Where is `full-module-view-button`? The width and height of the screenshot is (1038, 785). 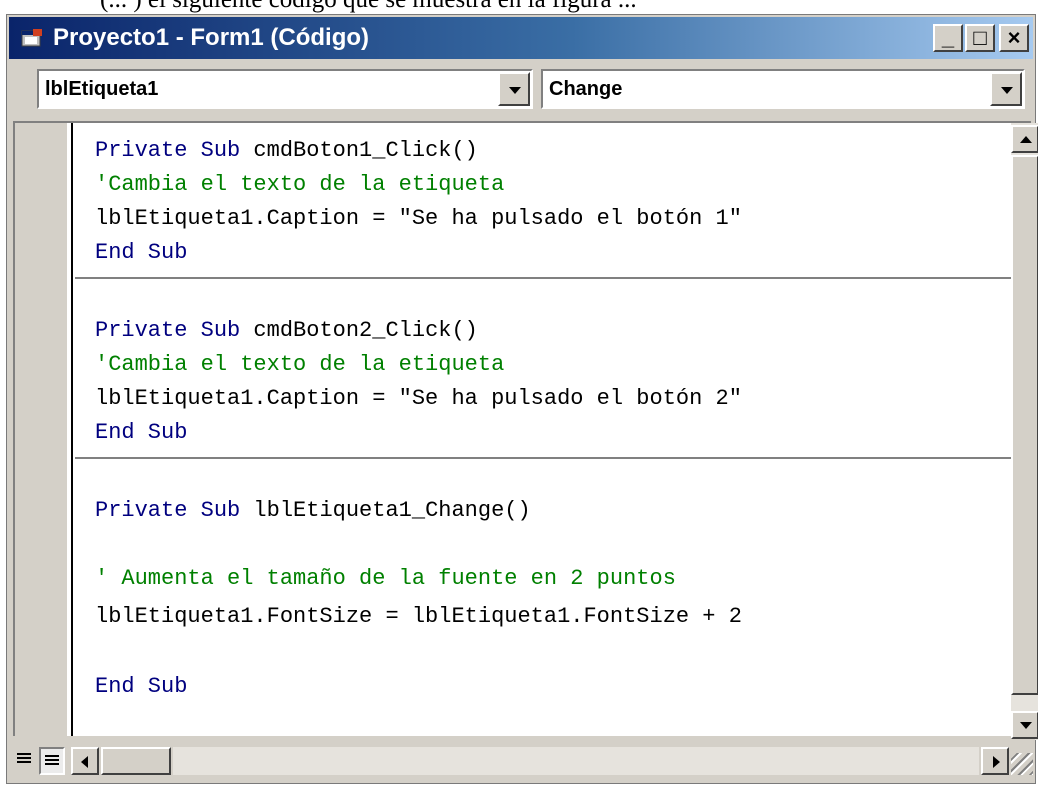
full-module-view-button is located at coordinates (52, 761).